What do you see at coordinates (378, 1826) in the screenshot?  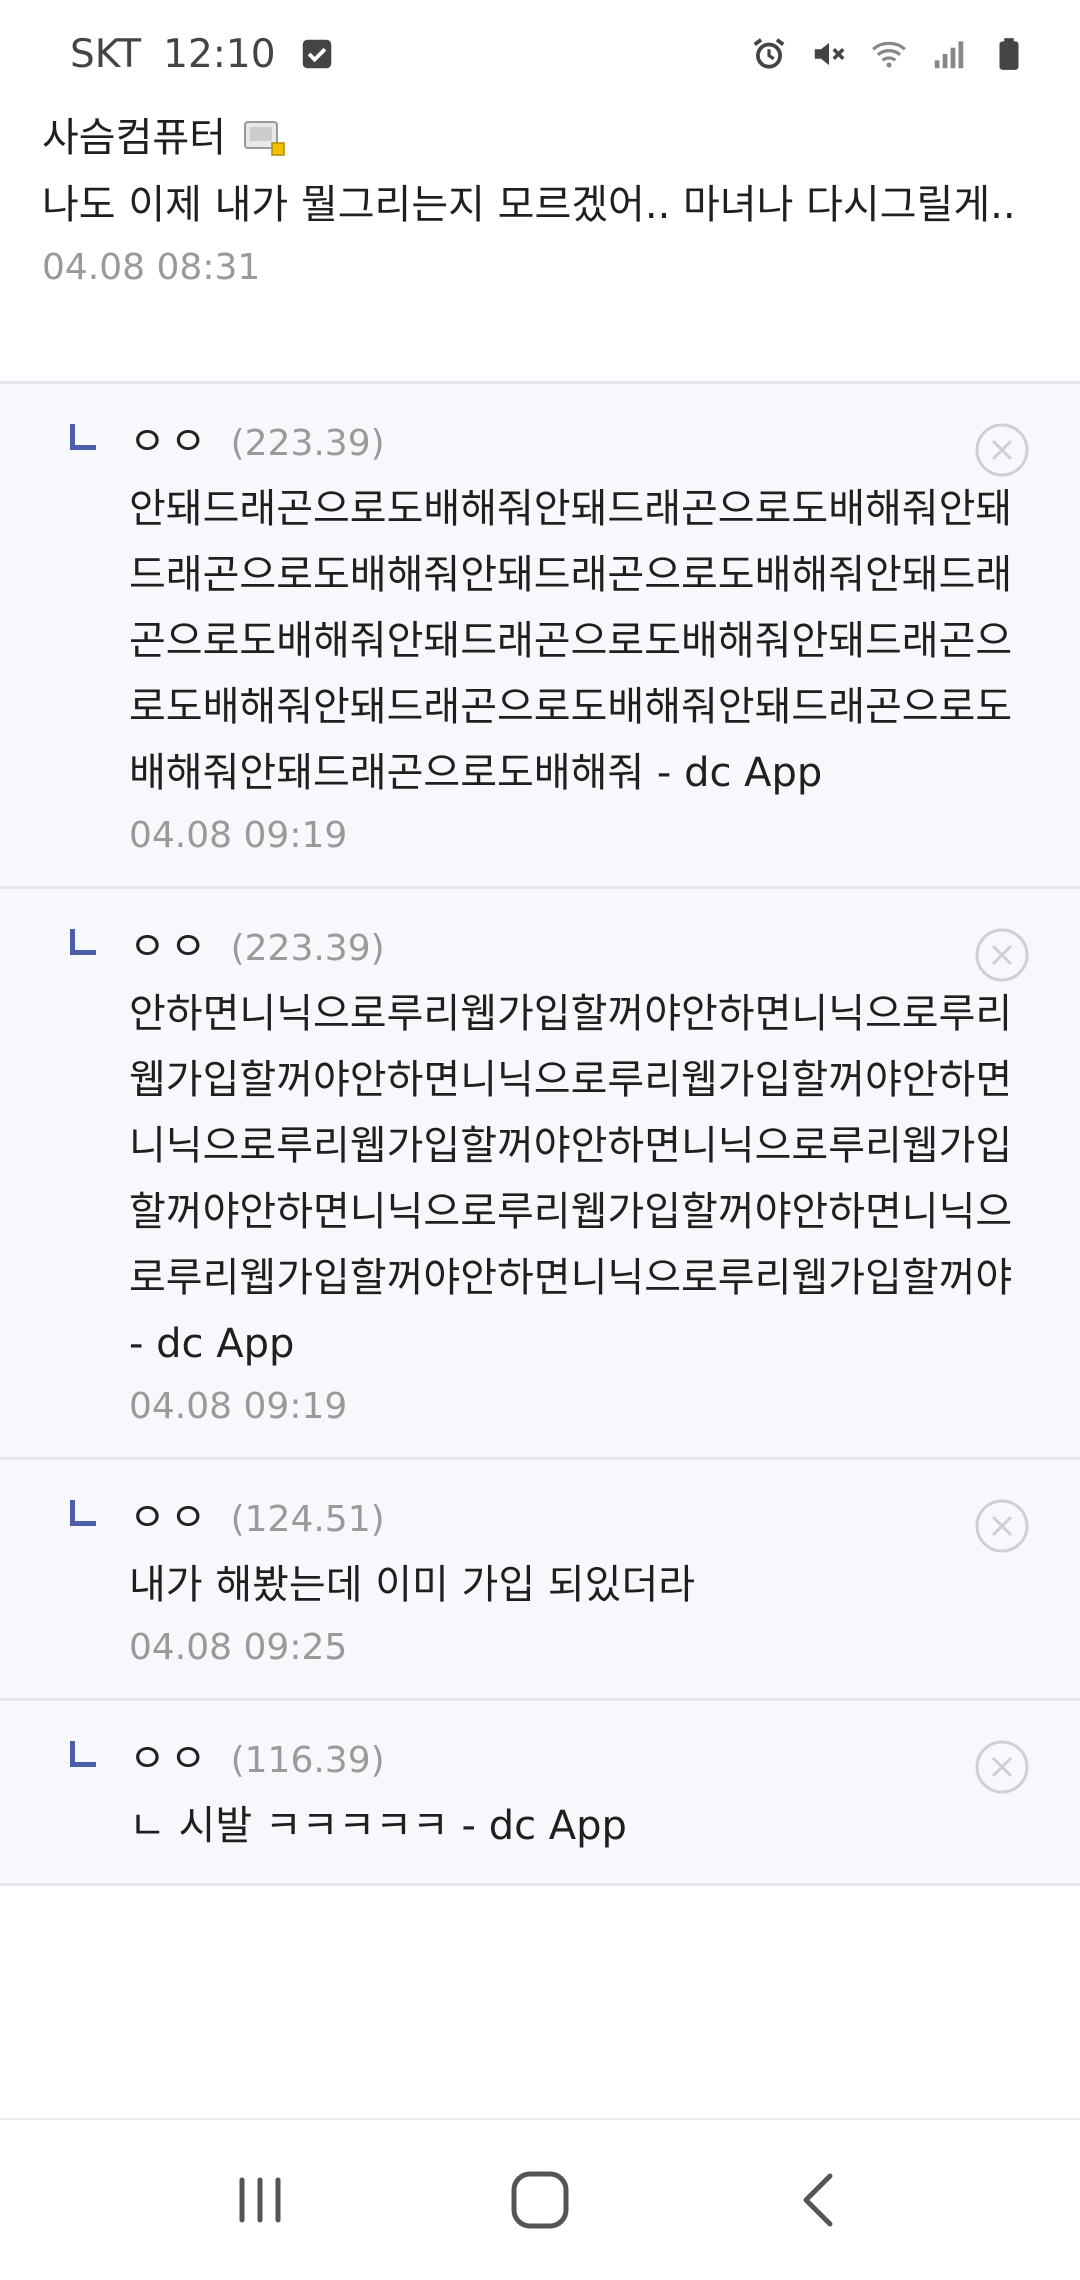 I see `comment-body: ㄴ 시발 ㅋㅋㅋㅋㅋ - dc App` at bounding box center [378, 1826].